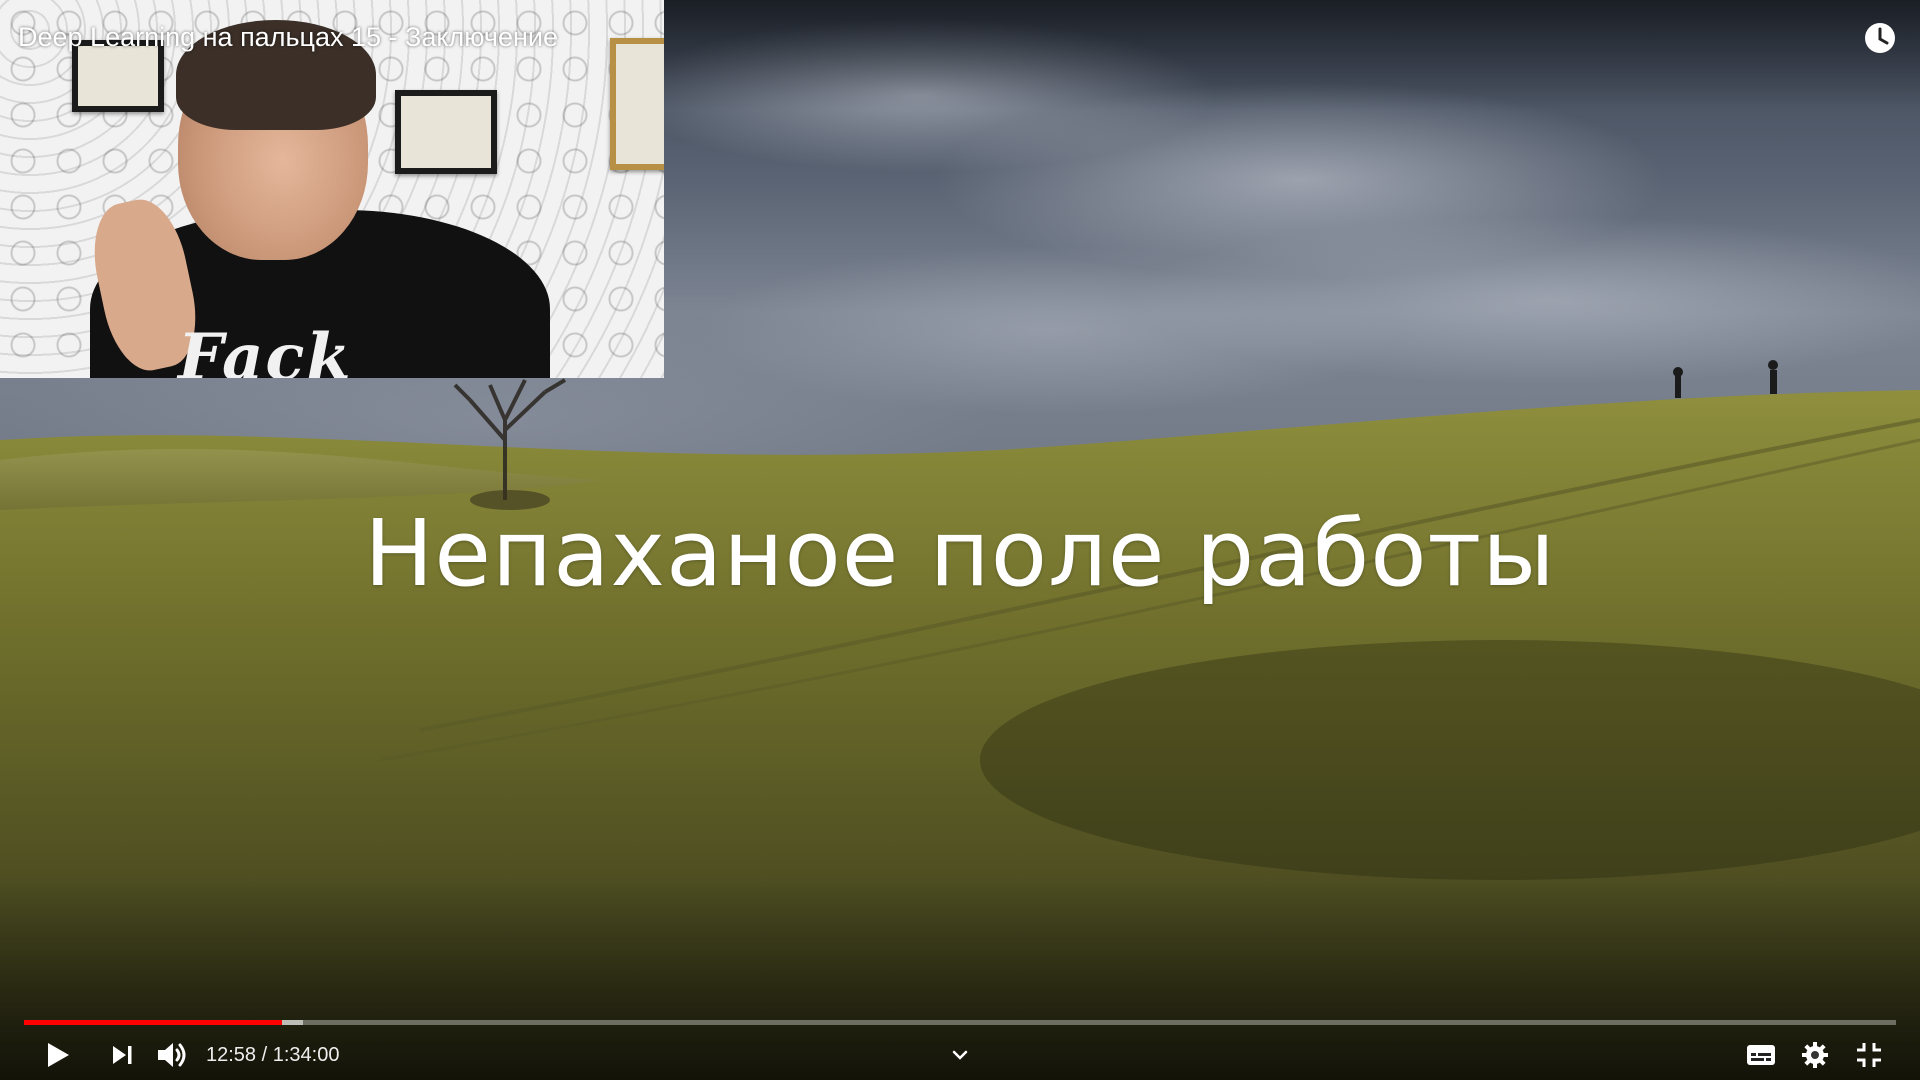 Image resolution: width=1920 pixels, height=1080 pixels. I want to click on gear-icon, so click(1815, 1055).